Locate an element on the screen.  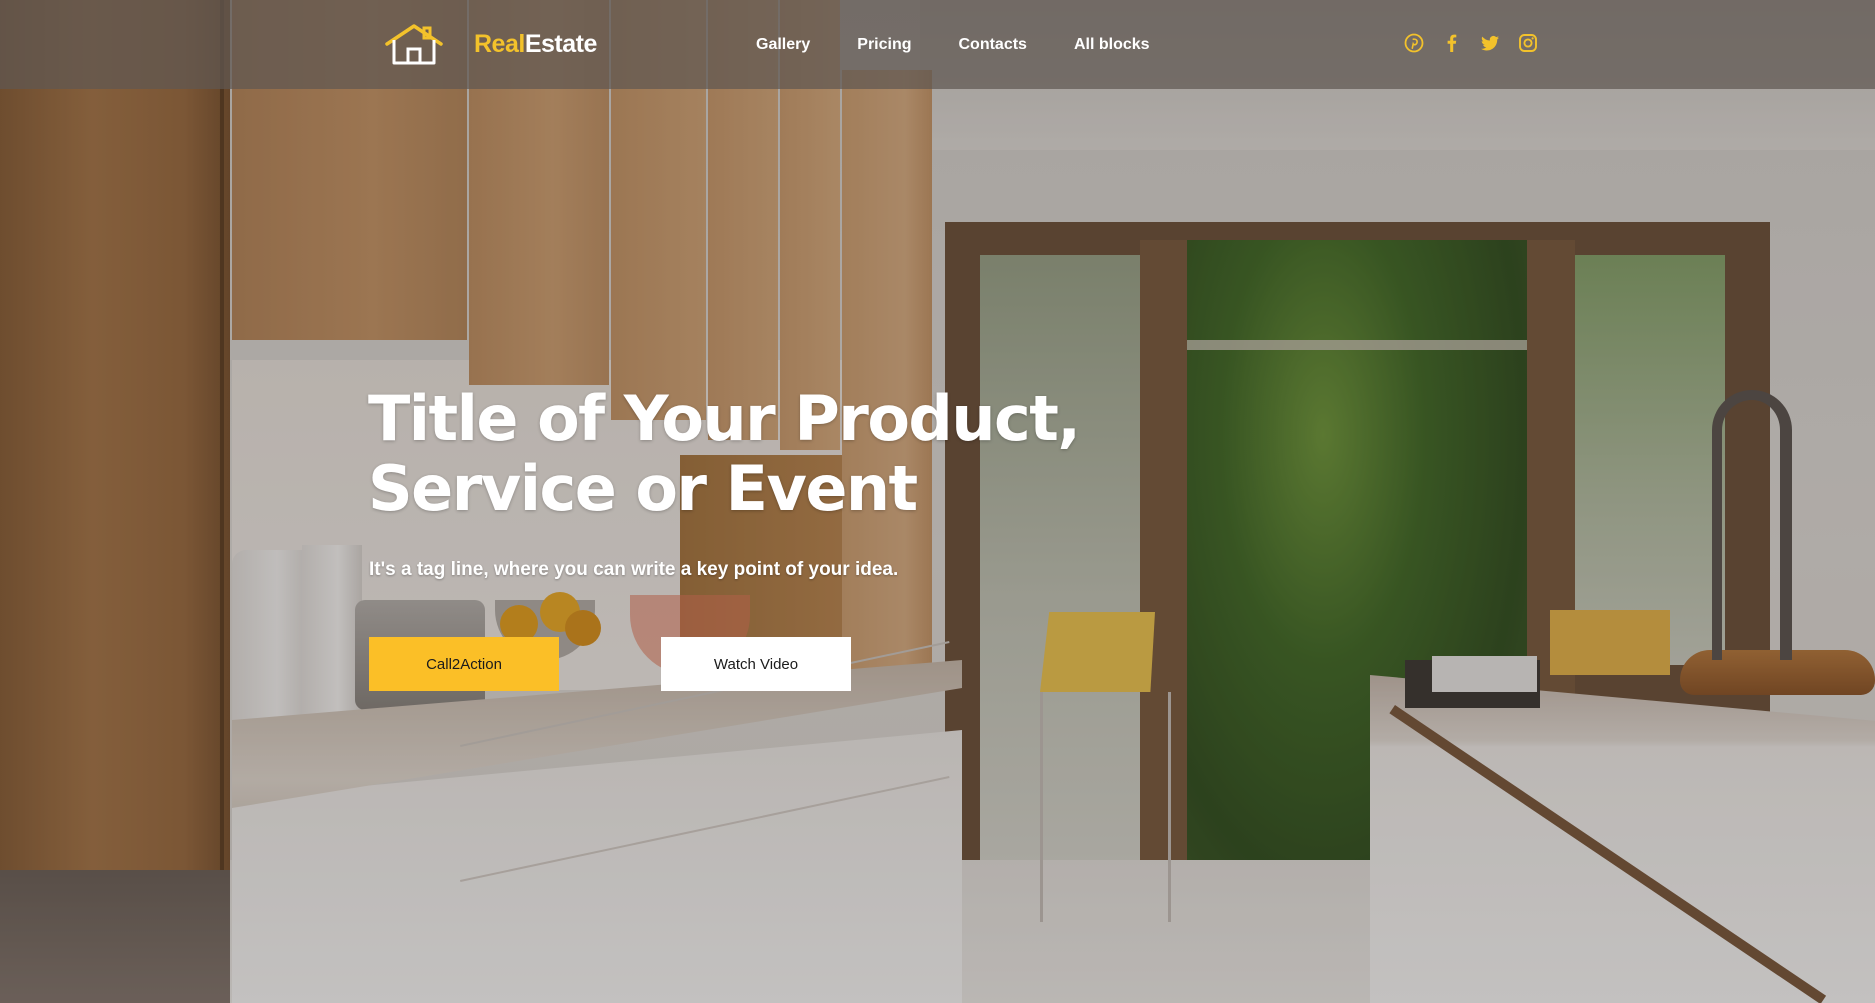
facebook-link is located at coordinates (1452, 43).